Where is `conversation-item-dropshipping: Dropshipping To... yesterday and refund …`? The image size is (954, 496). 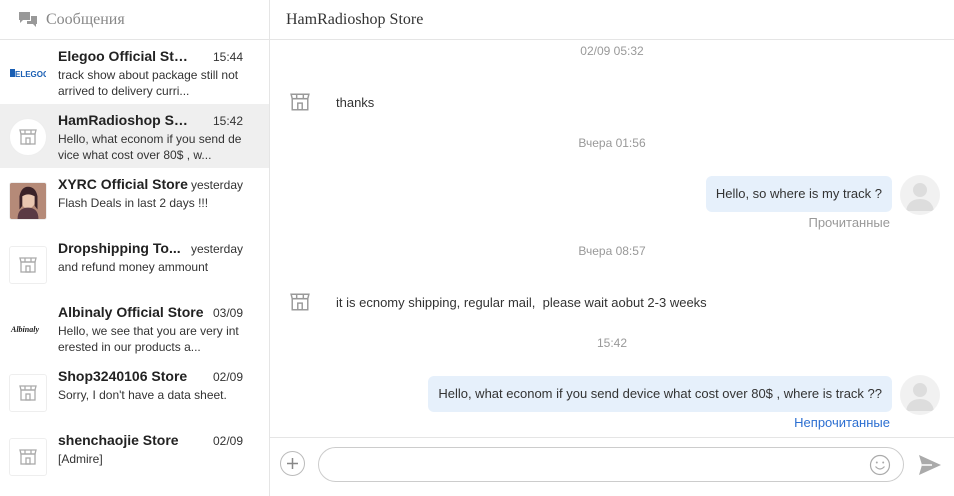
conversation-item-dropshipping: Dropshipping To... yesterday and refund … is located at coordinates (134, 264).